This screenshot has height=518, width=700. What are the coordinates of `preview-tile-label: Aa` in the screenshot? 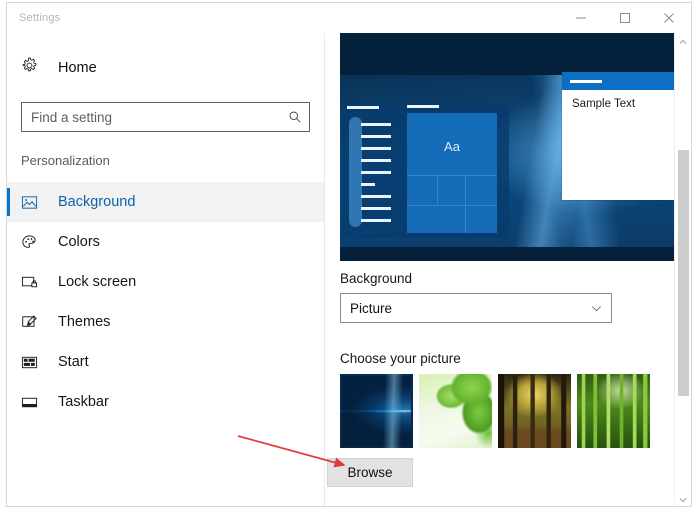 It's located at (452, 146).